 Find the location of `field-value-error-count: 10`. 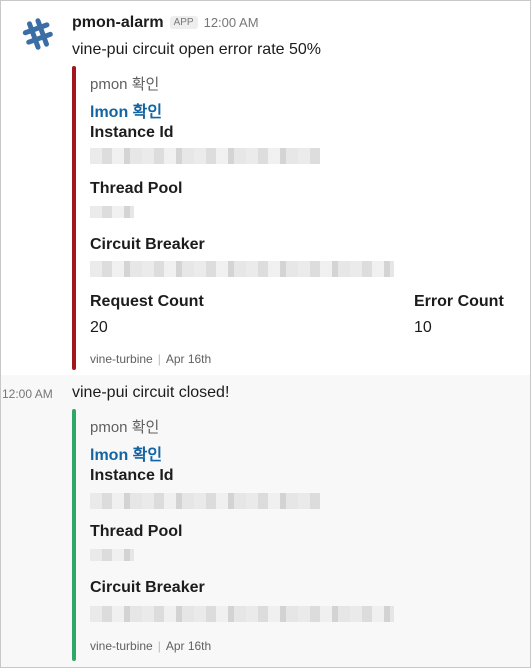

field-value-error-count: 10 is located at coordinates (423, 327).